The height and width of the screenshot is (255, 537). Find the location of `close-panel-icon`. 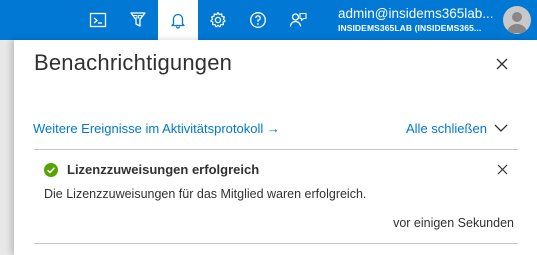

close-panel-icon is located at coordinates (502, 64).